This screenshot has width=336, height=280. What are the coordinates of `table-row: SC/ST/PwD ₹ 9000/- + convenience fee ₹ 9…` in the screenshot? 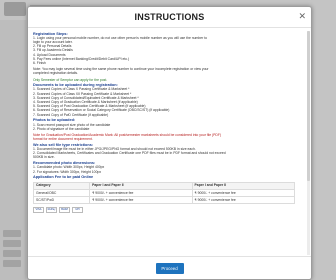 It's located at (164, 200).